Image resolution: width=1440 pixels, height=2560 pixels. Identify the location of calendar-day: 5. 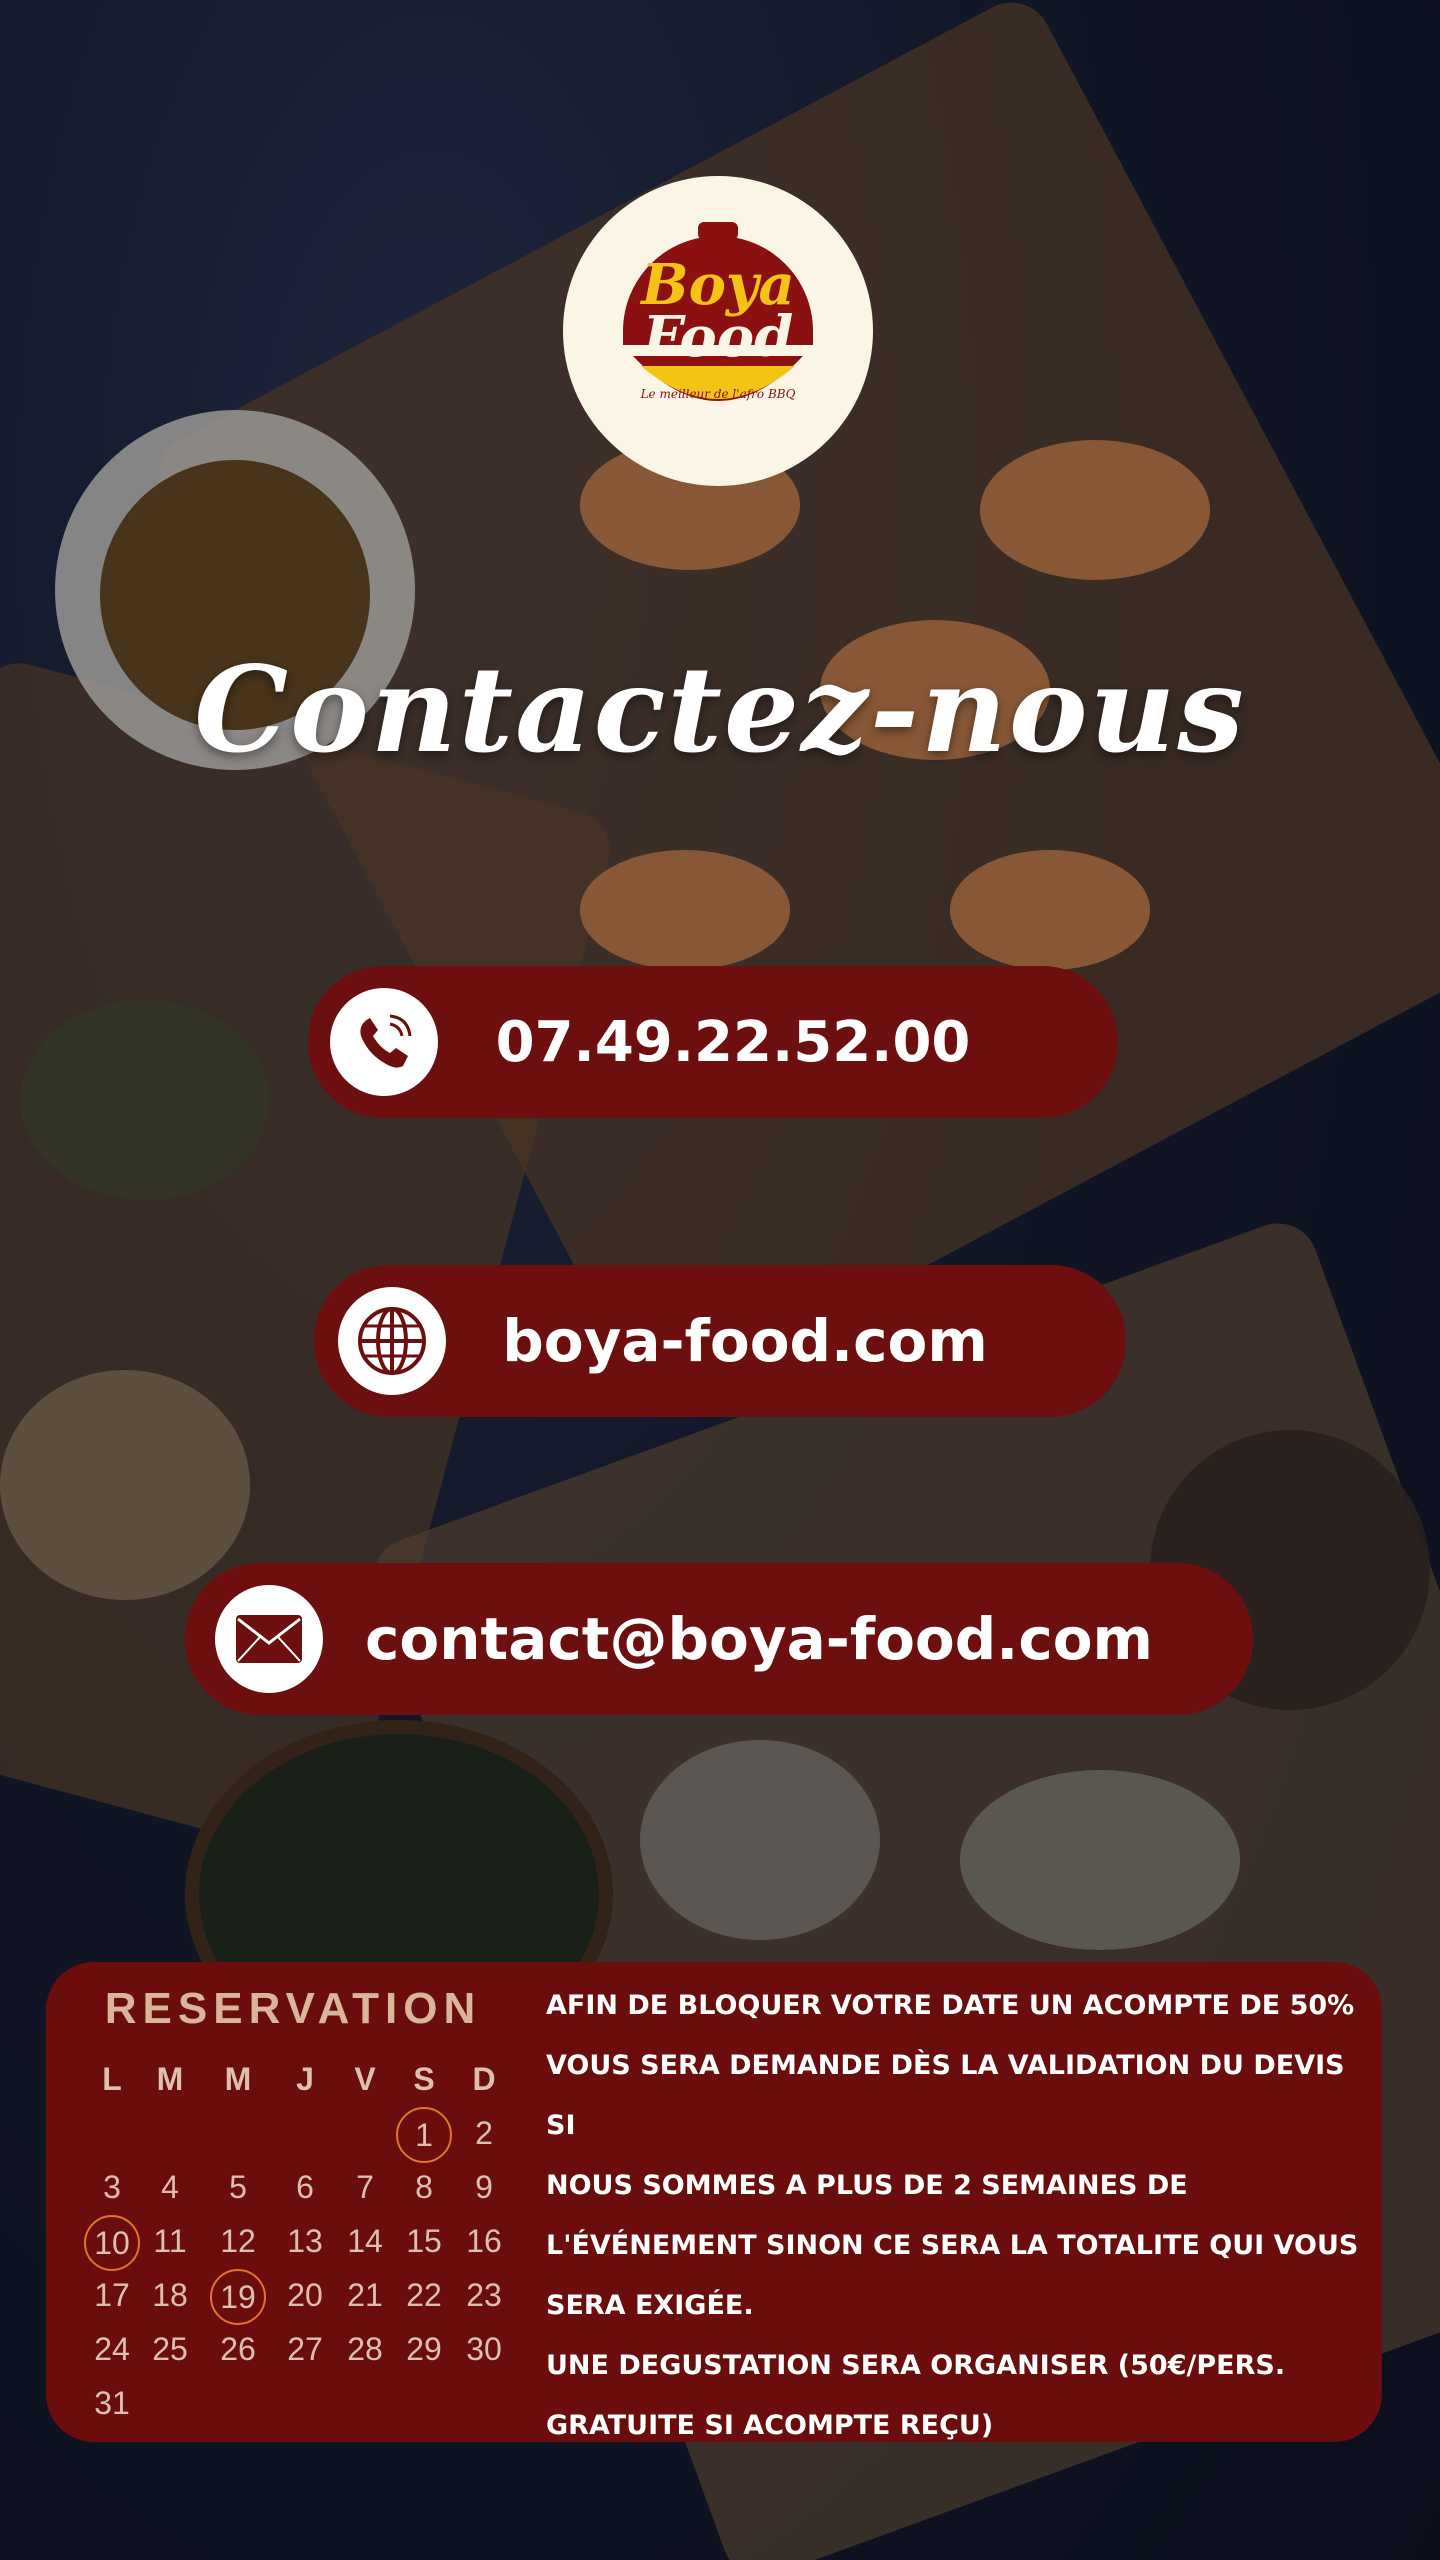
(238, 2187).